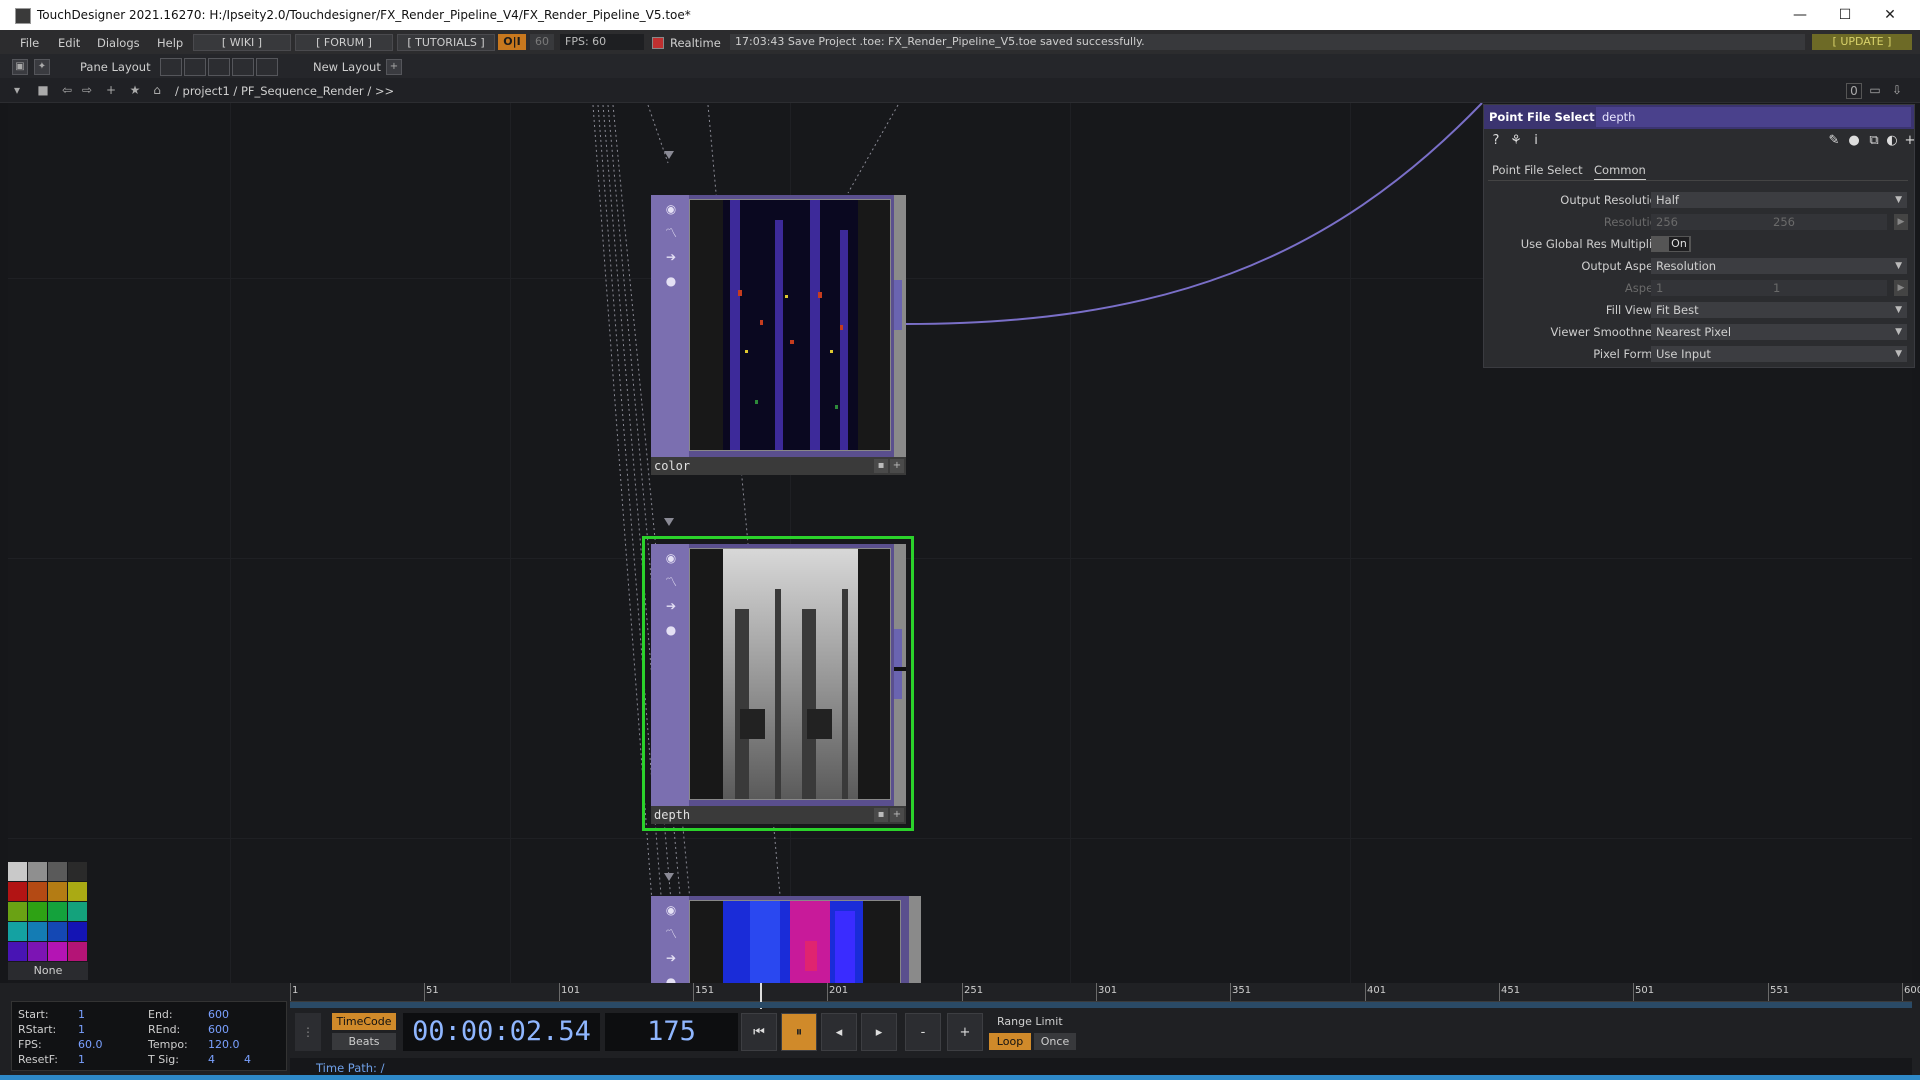  Describe the element at coordinates (1854, 91) in the screenshot. I see `zero-button: 0` at that location.